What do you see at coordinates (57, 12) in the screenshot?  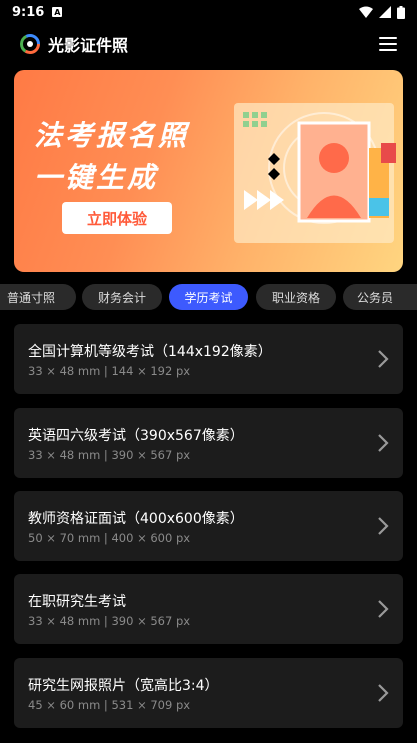 I see `notification-icon: A` at bounding box center [57, 12].